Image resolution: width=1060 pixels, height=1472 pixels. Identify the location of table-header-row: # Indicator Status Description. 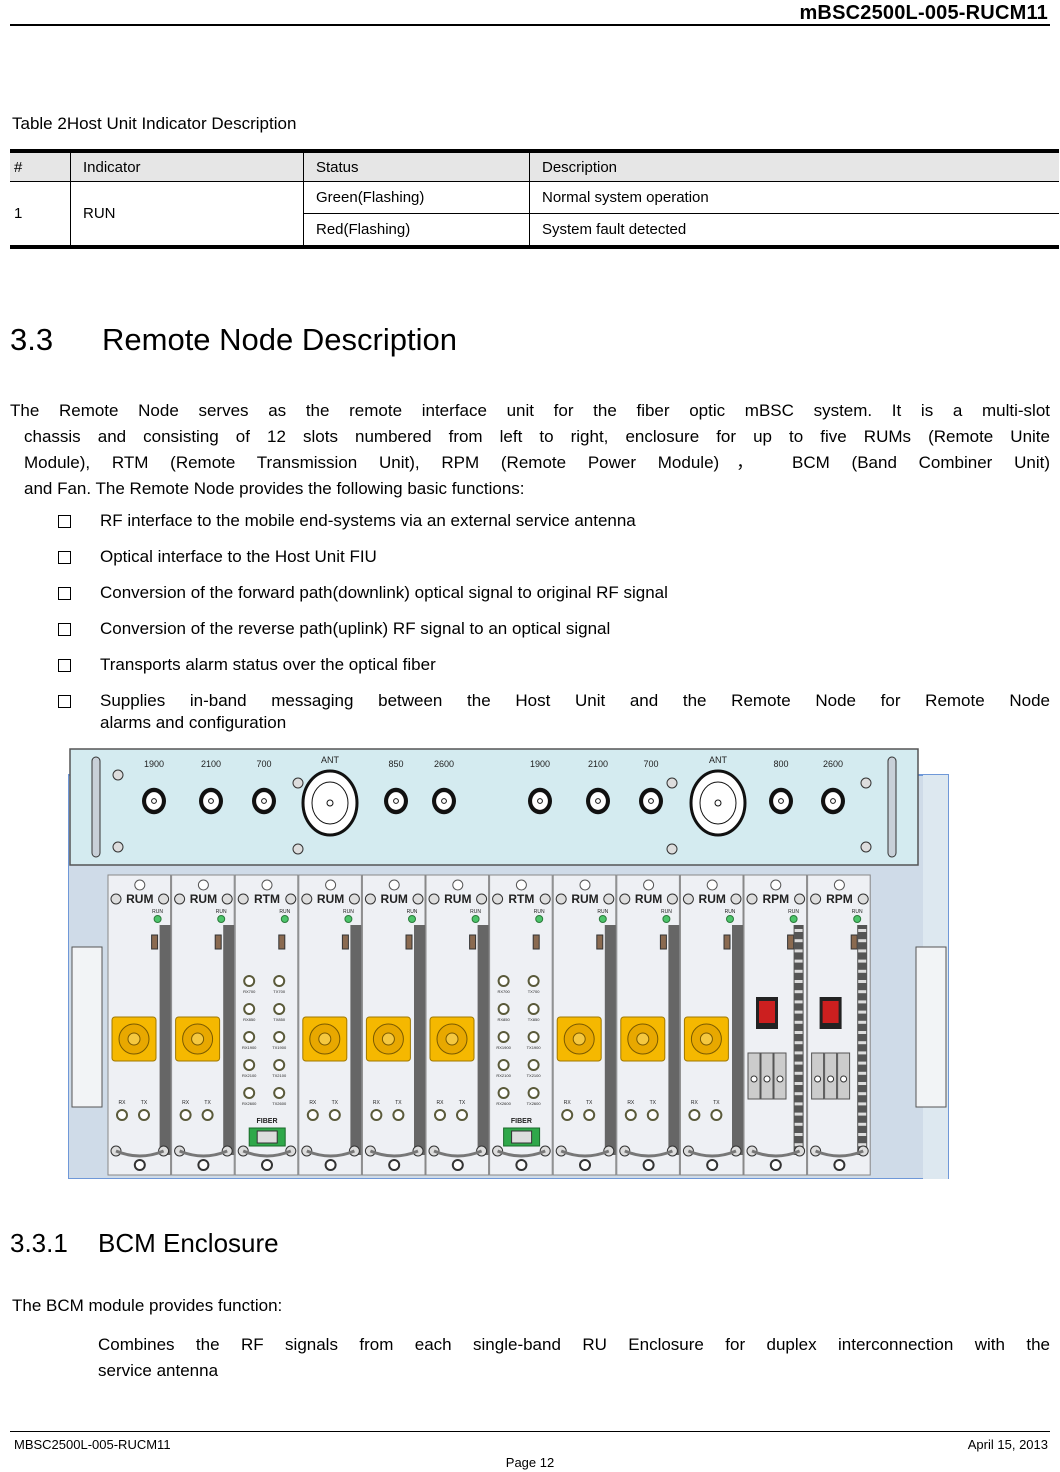
(534, 165).